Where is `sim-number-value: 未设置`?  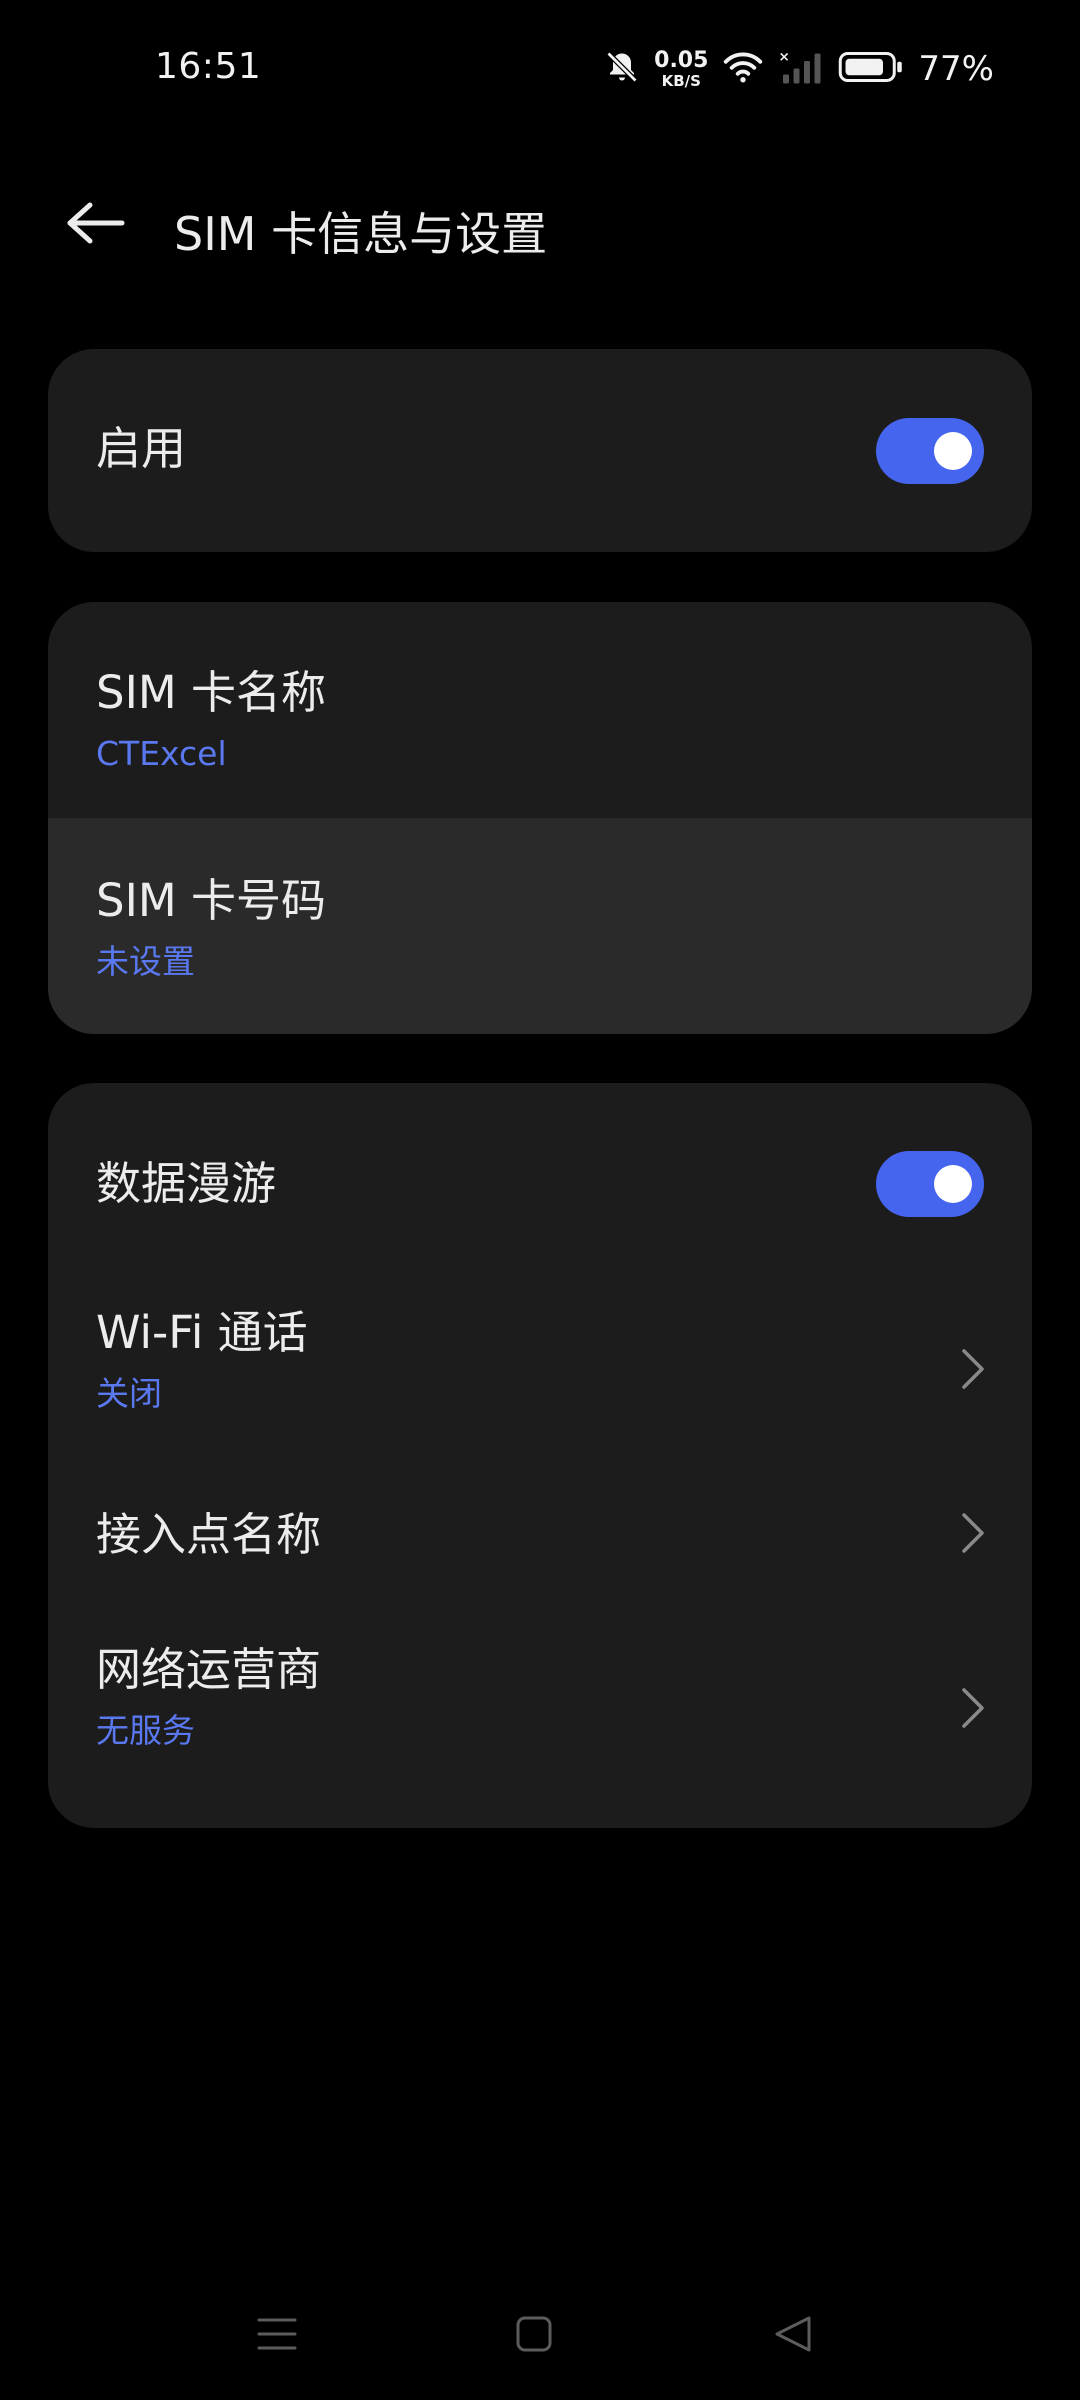
sim-number-value: 未设置 is located at coordinates (145, 961).